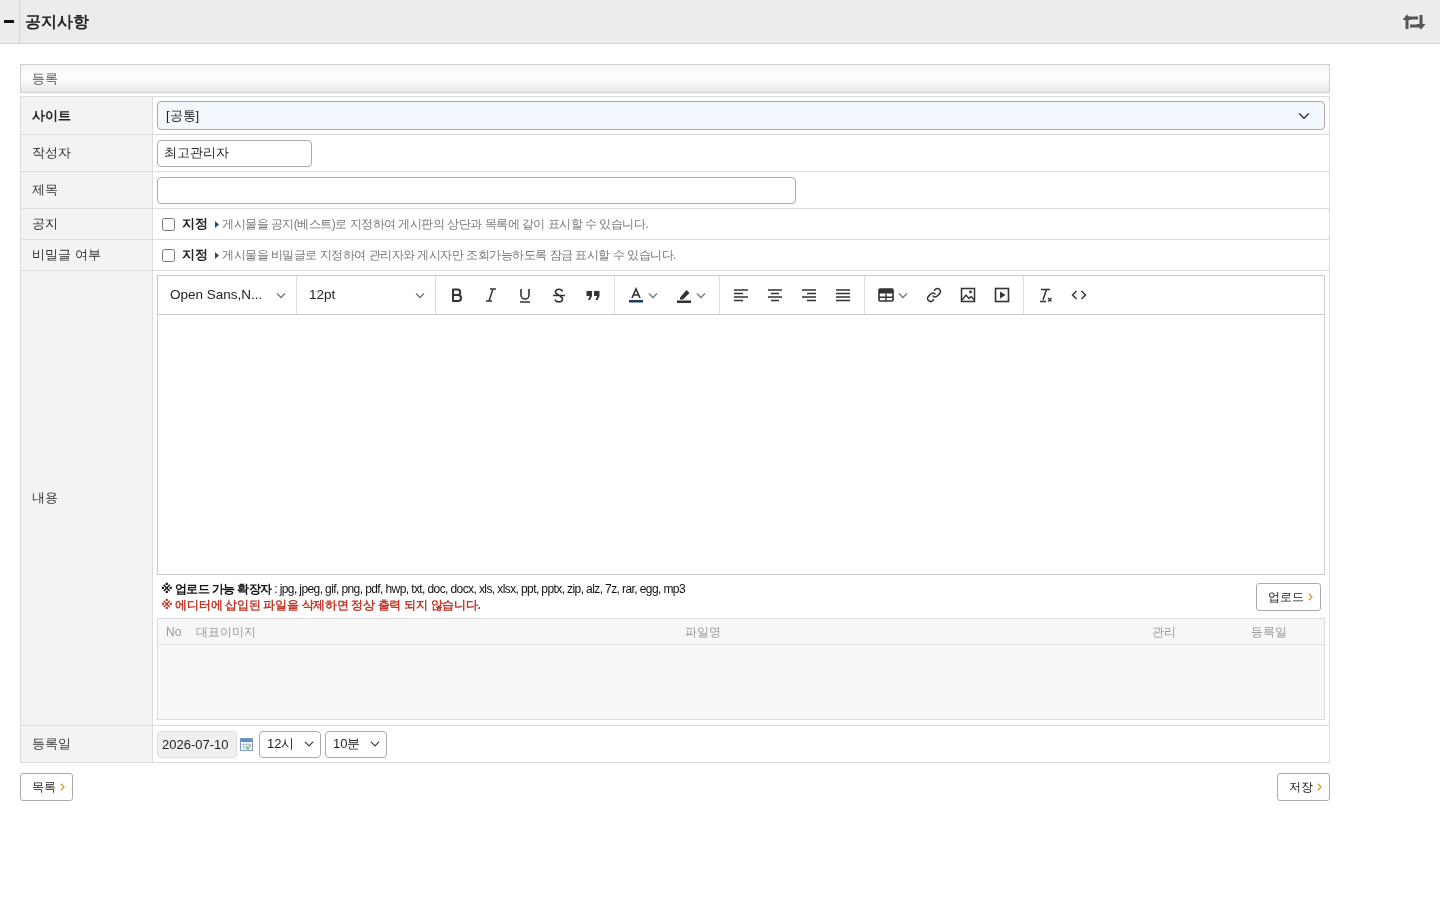 This screenshot has width=1440, height=900. I want to click on repeat-arrows-icon, so click(1414, 21).